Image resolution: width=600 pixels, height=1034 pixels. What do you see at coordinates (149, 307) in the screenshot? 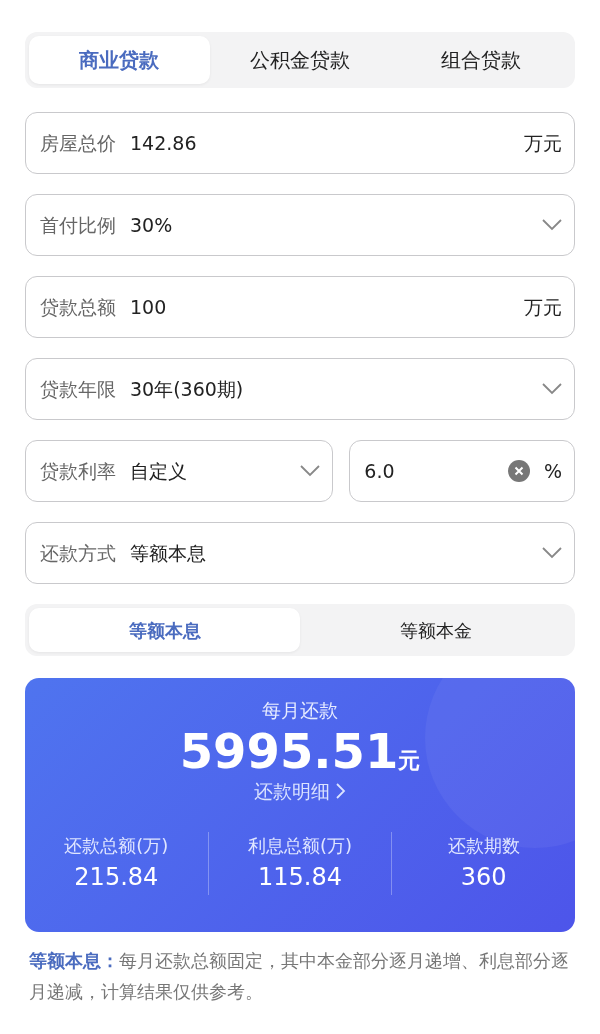
I see `field-value: 100` at bounding box center [149, 307].